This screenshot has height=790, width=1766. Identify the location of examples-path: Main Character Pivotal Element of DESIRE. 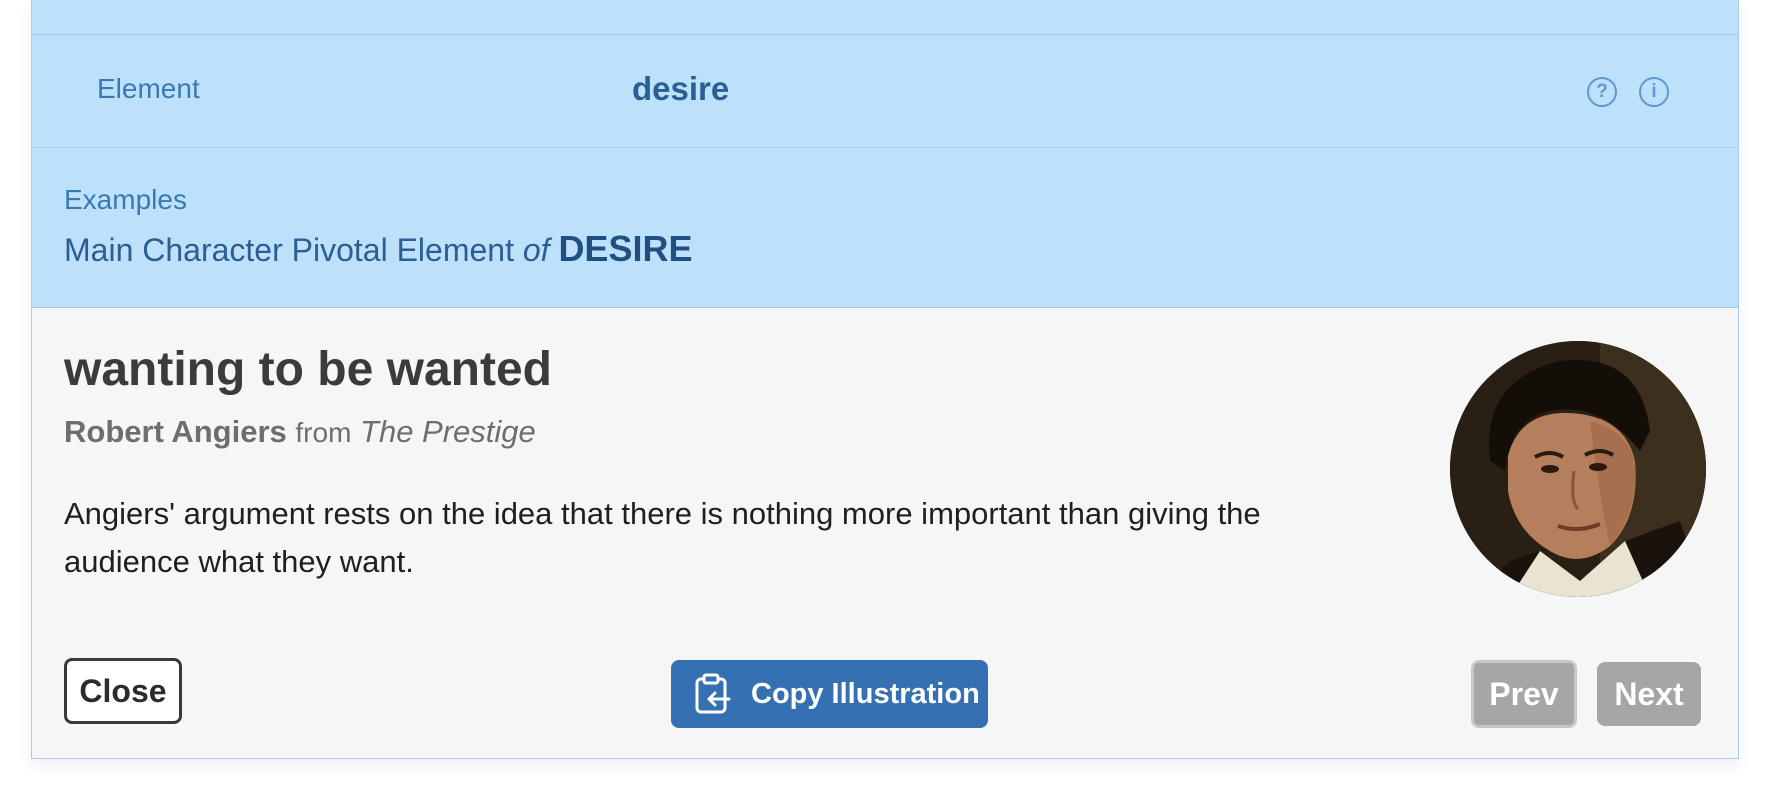
(378, 249).